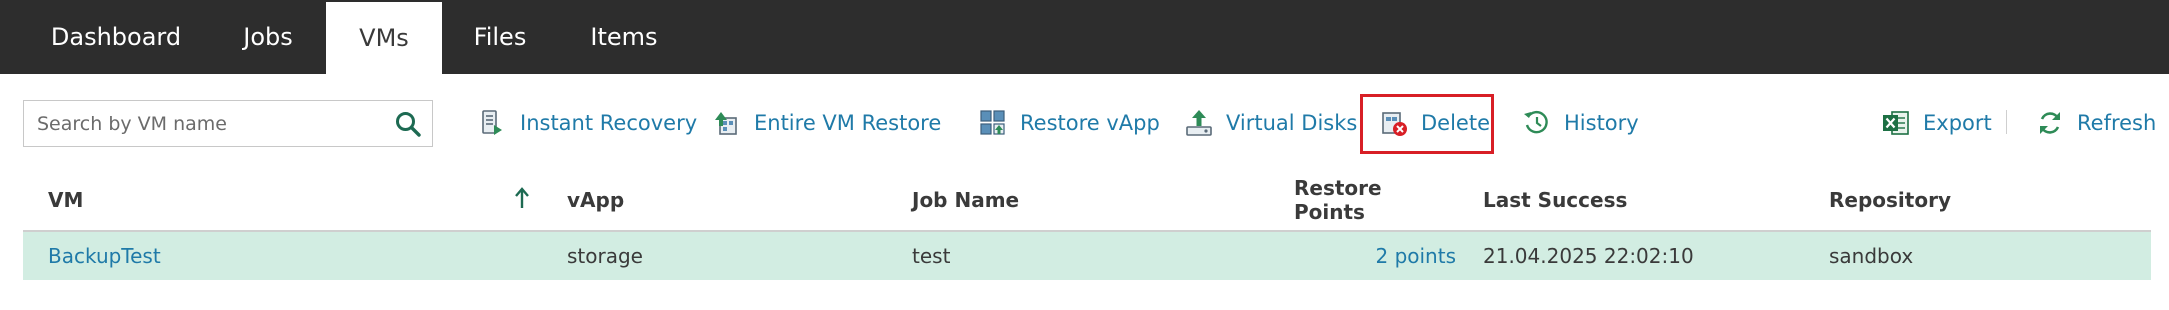  I want to click on search-input, so click(204, 123).